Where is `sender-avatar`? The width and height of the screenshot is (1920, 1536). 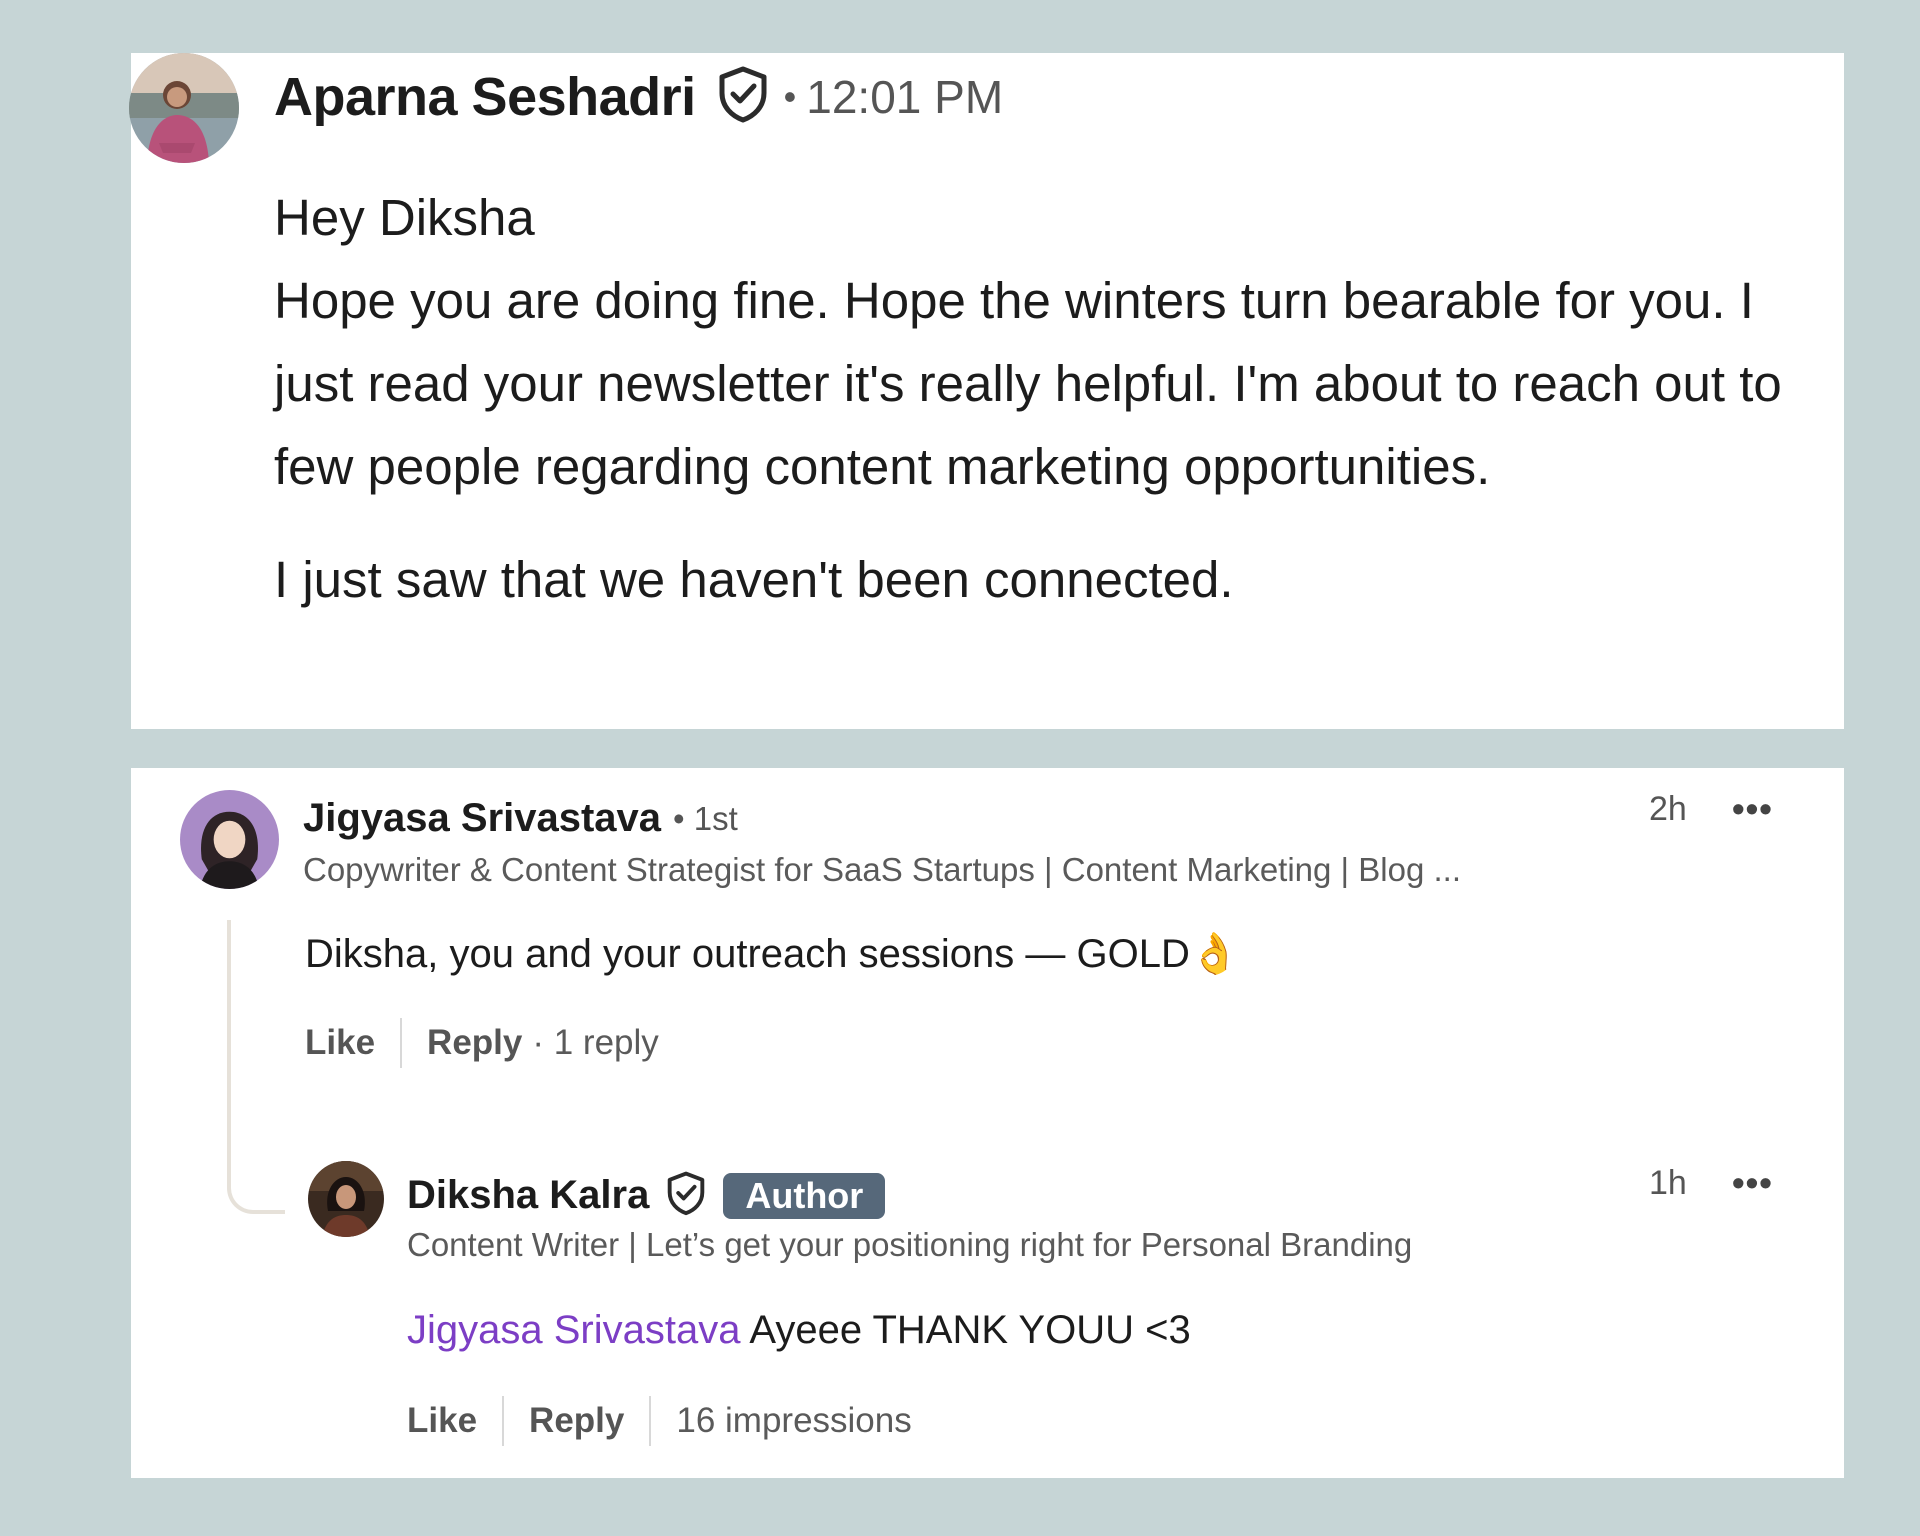 sender-avatar is located at coordinates (184, 108).